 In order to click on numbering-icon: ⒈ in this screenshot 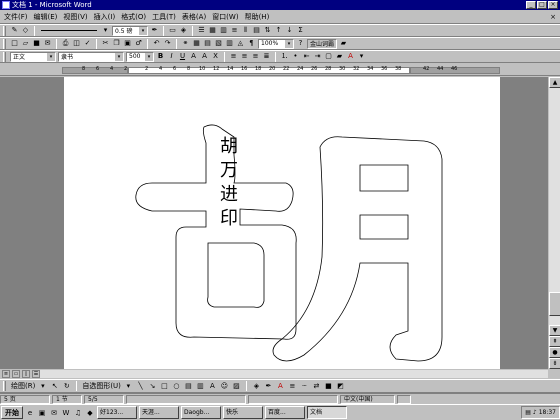, I will do `click(284, 56)`.